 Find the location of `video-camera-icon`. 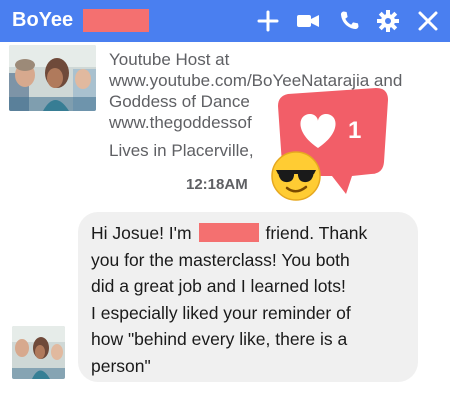

video-camera-icon is located at coordinates (308, 21).